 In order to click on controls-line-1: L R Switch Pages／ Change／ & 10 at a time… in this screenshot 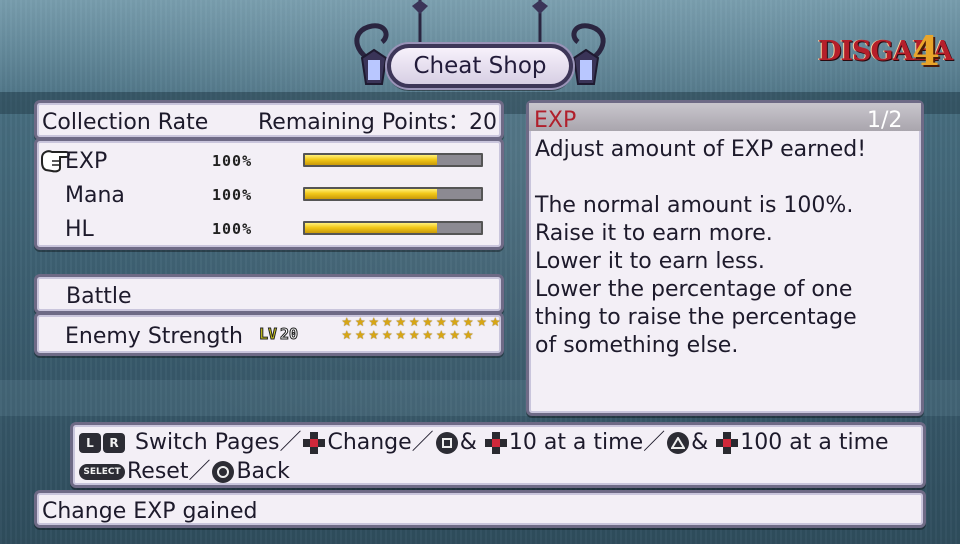, I will do `click(484, 443)`.